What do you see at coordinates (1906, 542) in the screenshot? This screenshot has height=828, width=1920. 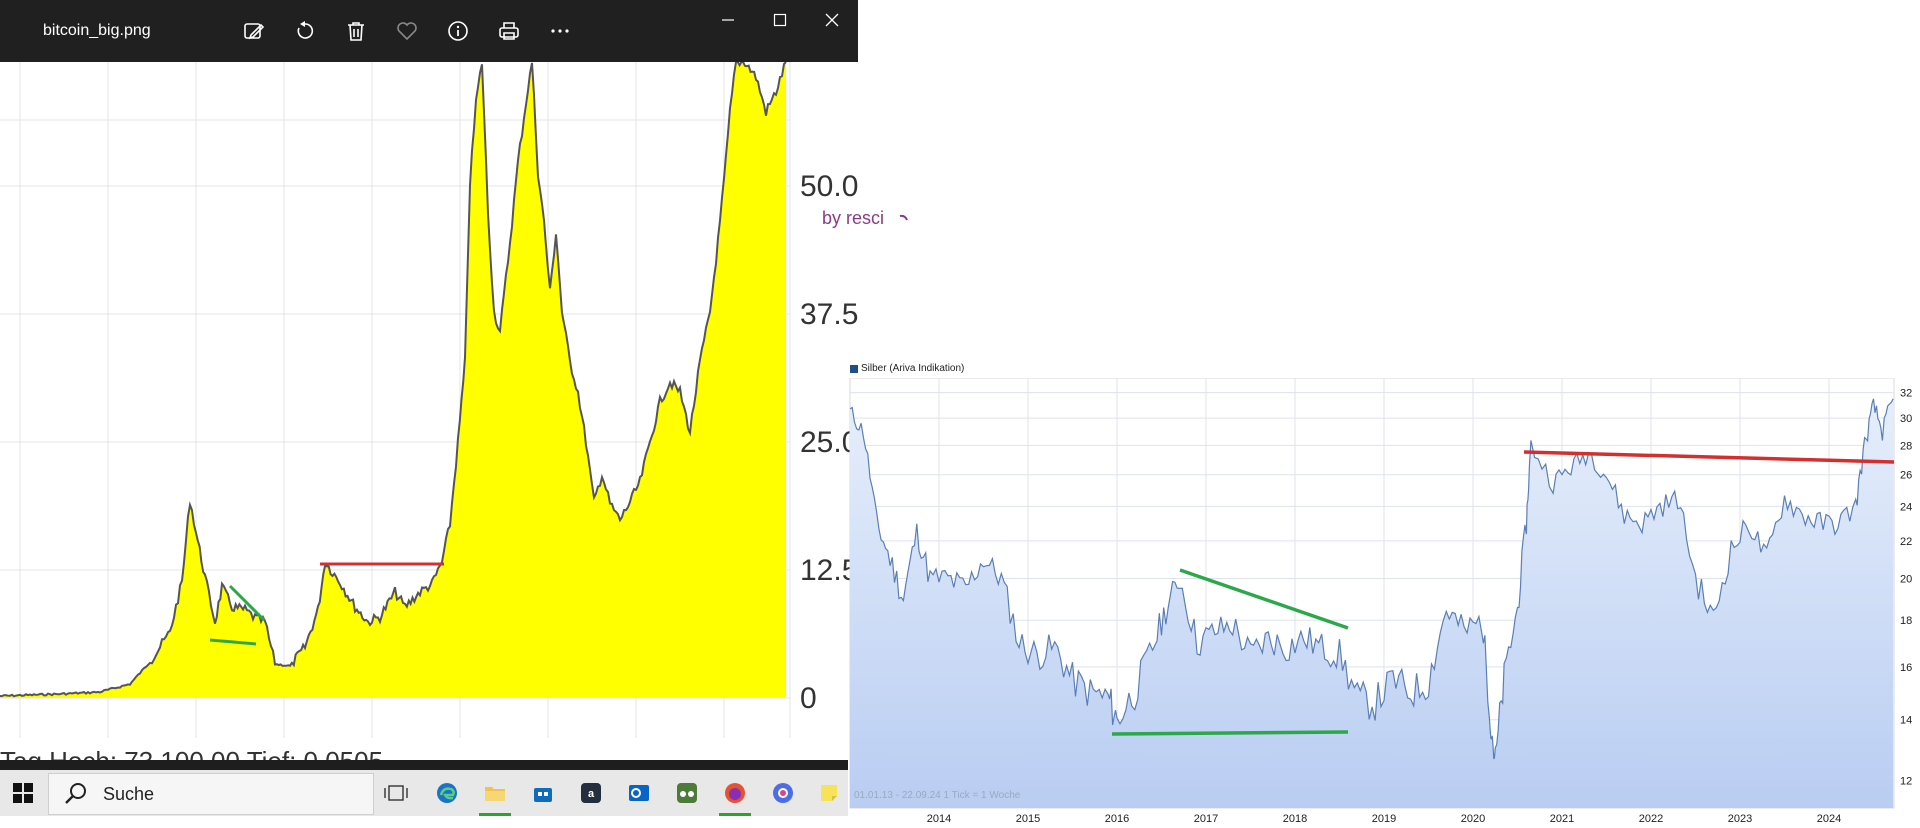 I see `silver-y-tick: 22` at bounding box center [1906, 542].